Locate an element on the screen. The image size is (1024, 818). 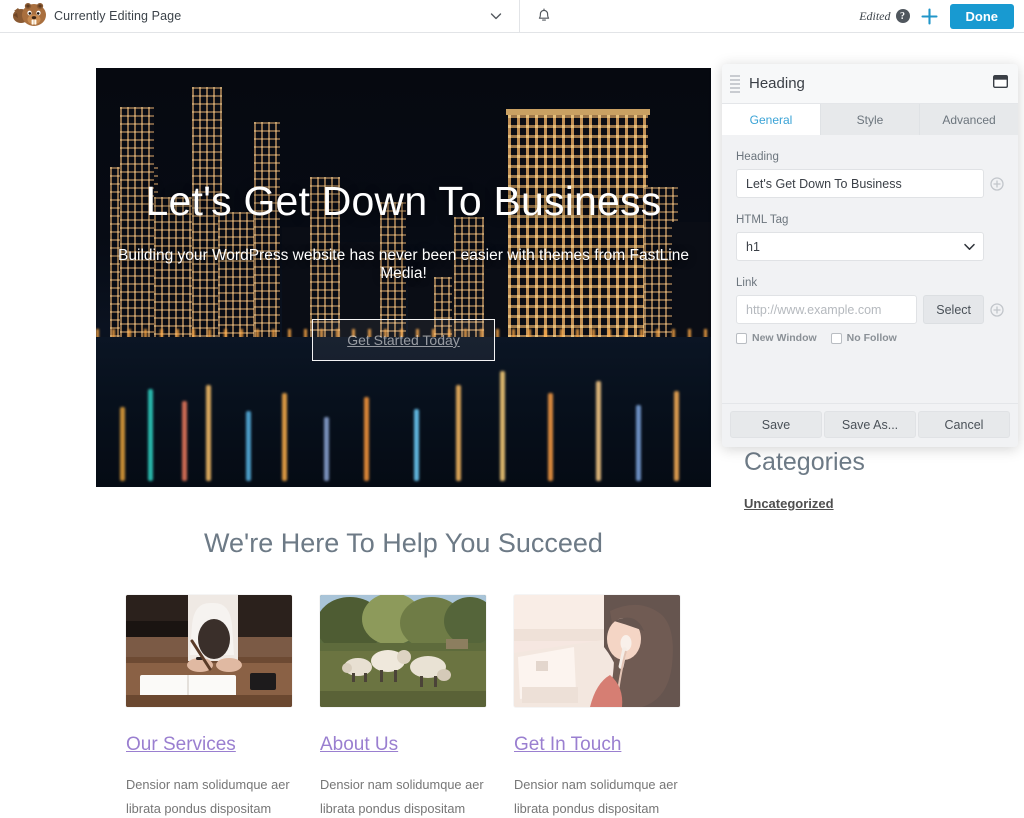
done-button: Done is located at coordinates (982, 16).